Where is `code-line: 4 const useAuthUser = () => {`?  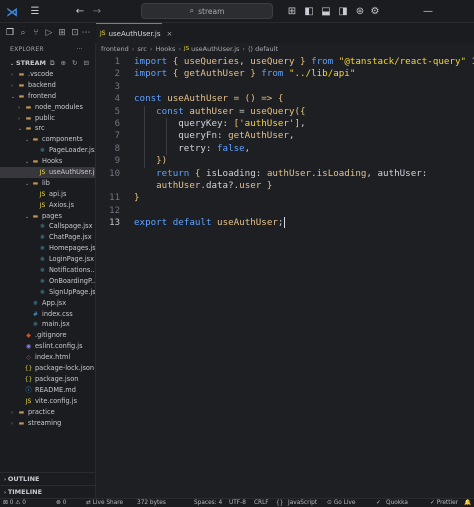
code-line: 4 const useAuthUser = () => { is located at coordinates (285, 99).